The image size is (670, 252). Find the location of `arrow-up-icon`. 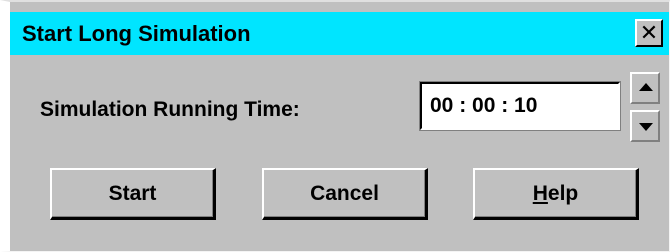

arrow-up-icon is located at coordinates (646, 87).